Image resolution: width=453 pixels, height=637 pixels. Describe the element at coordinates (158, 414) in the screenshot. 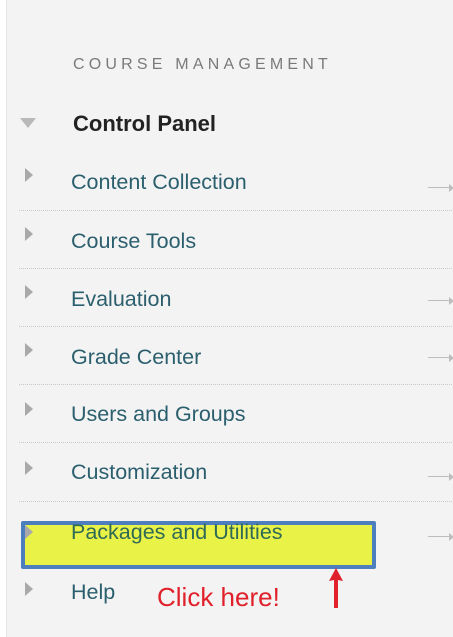

I see `menu-item-users-and-groups: Users and Groups` at that location.